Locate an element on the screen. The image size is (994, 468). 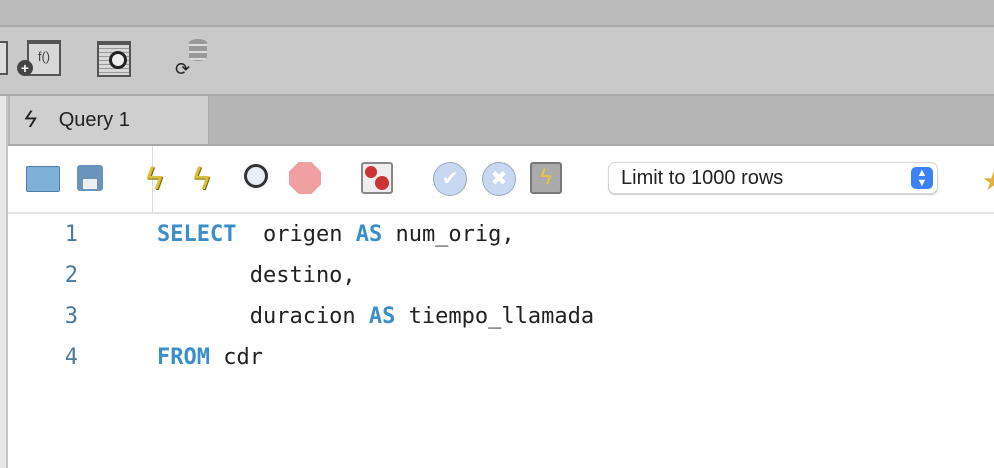
rollback-icon: ✖ is located at coordinates (499, 179).